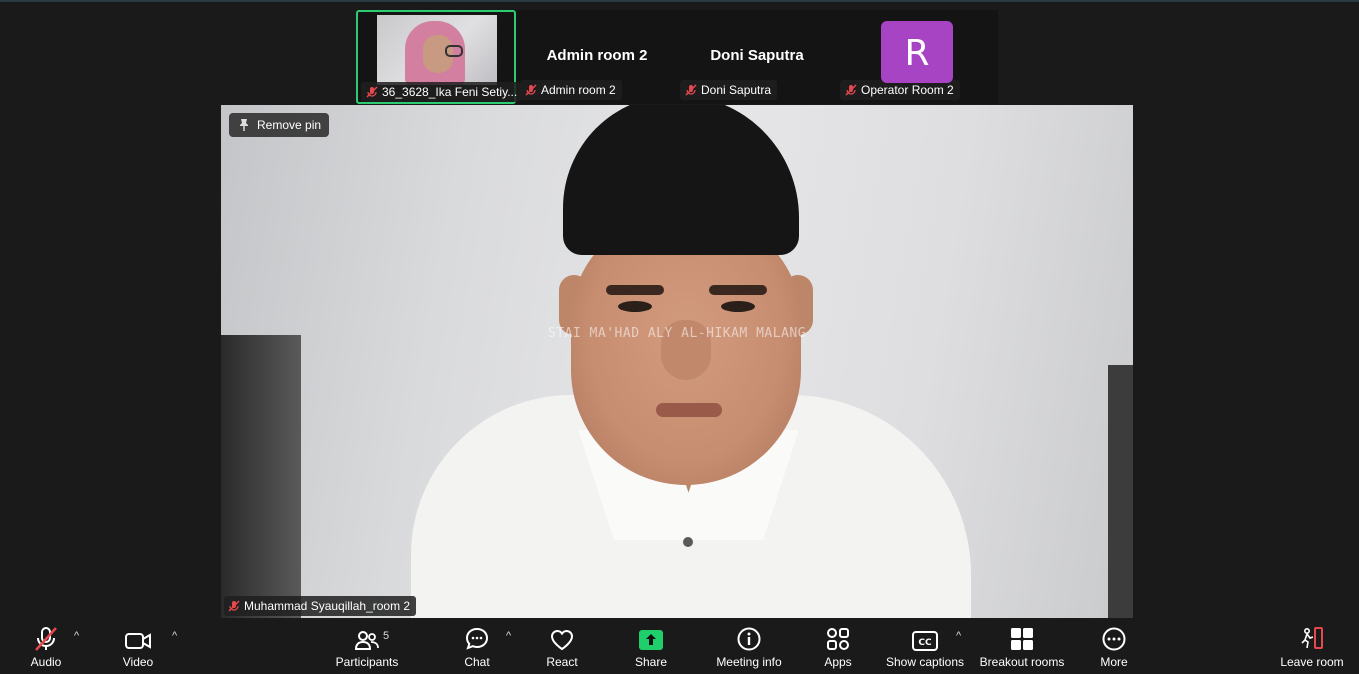  I want to click on participants-button: Participants, so click(367, 646).